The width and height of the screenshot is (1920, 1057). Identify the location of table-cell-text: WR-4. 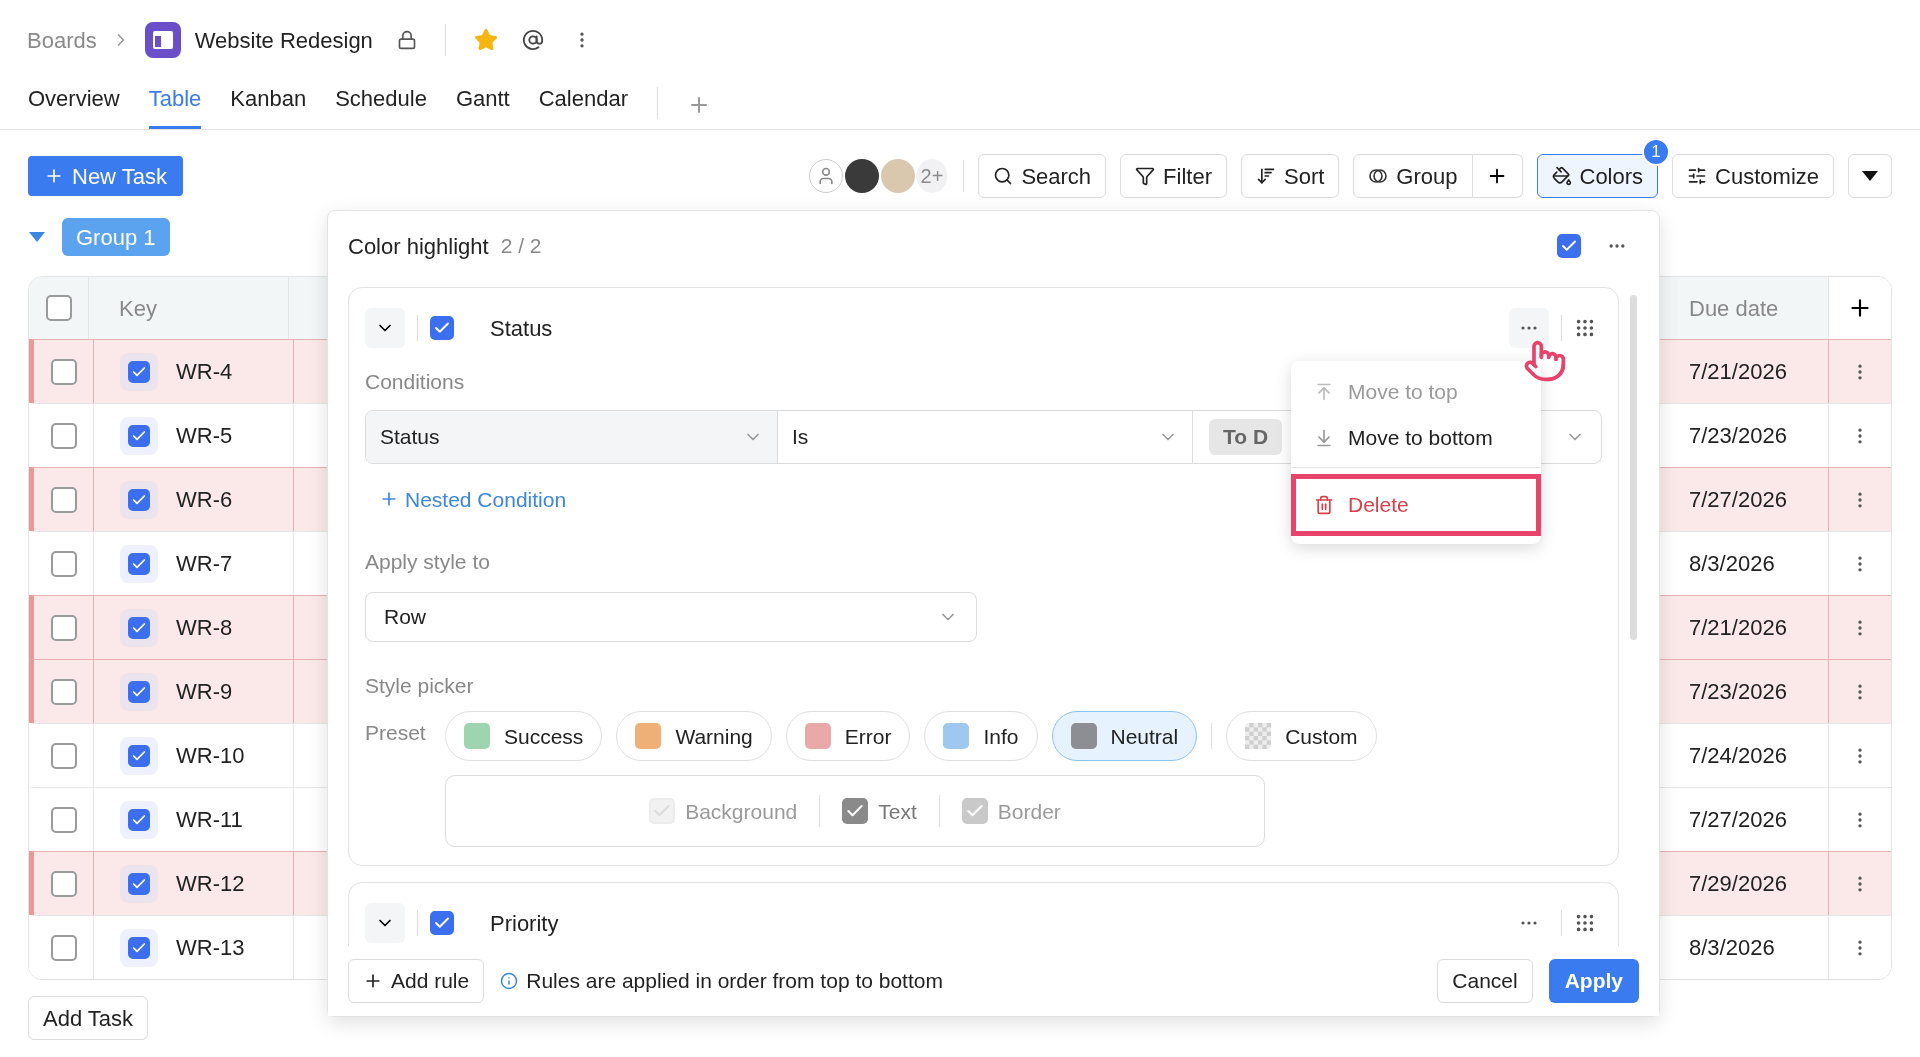
(204, 372).